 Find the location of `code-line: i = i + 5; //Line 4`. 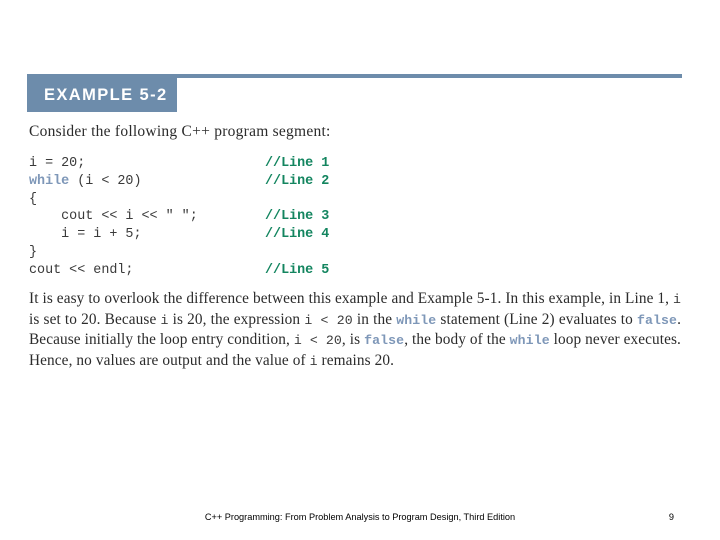

code-line: i = i + 5; //Line 4 is located at coordinates (349, 235).